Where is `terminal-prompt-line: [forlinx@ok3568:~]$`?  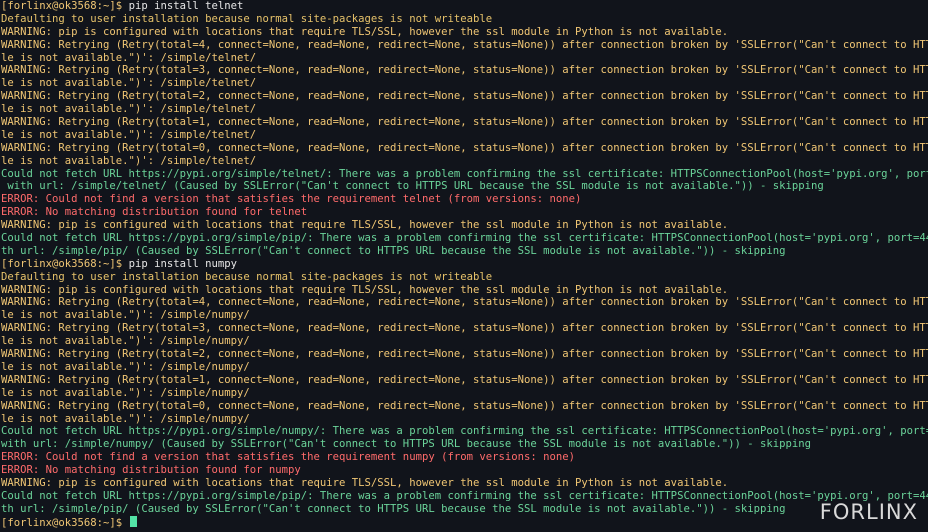 terminal-prompt-line: [forlinx@ok3568:~]$ is located at coordinates (464, 522).